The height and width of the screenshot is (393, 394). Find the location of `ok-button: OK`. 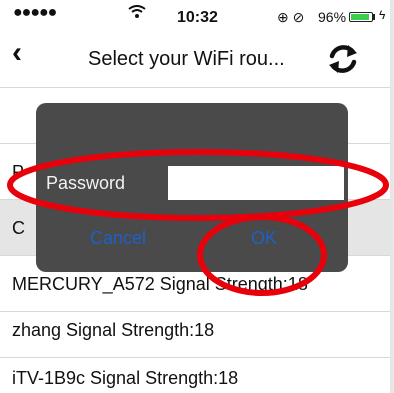

ok-button: OK is located at coordinates (264, 238).